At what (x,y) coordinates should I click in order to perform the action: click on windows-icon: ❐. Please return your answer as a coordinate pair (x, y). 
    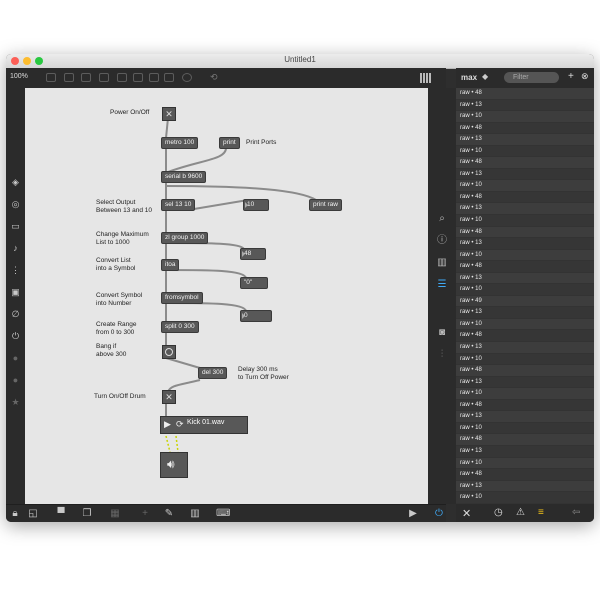
    Looking at the image, I should click on (87, 514).